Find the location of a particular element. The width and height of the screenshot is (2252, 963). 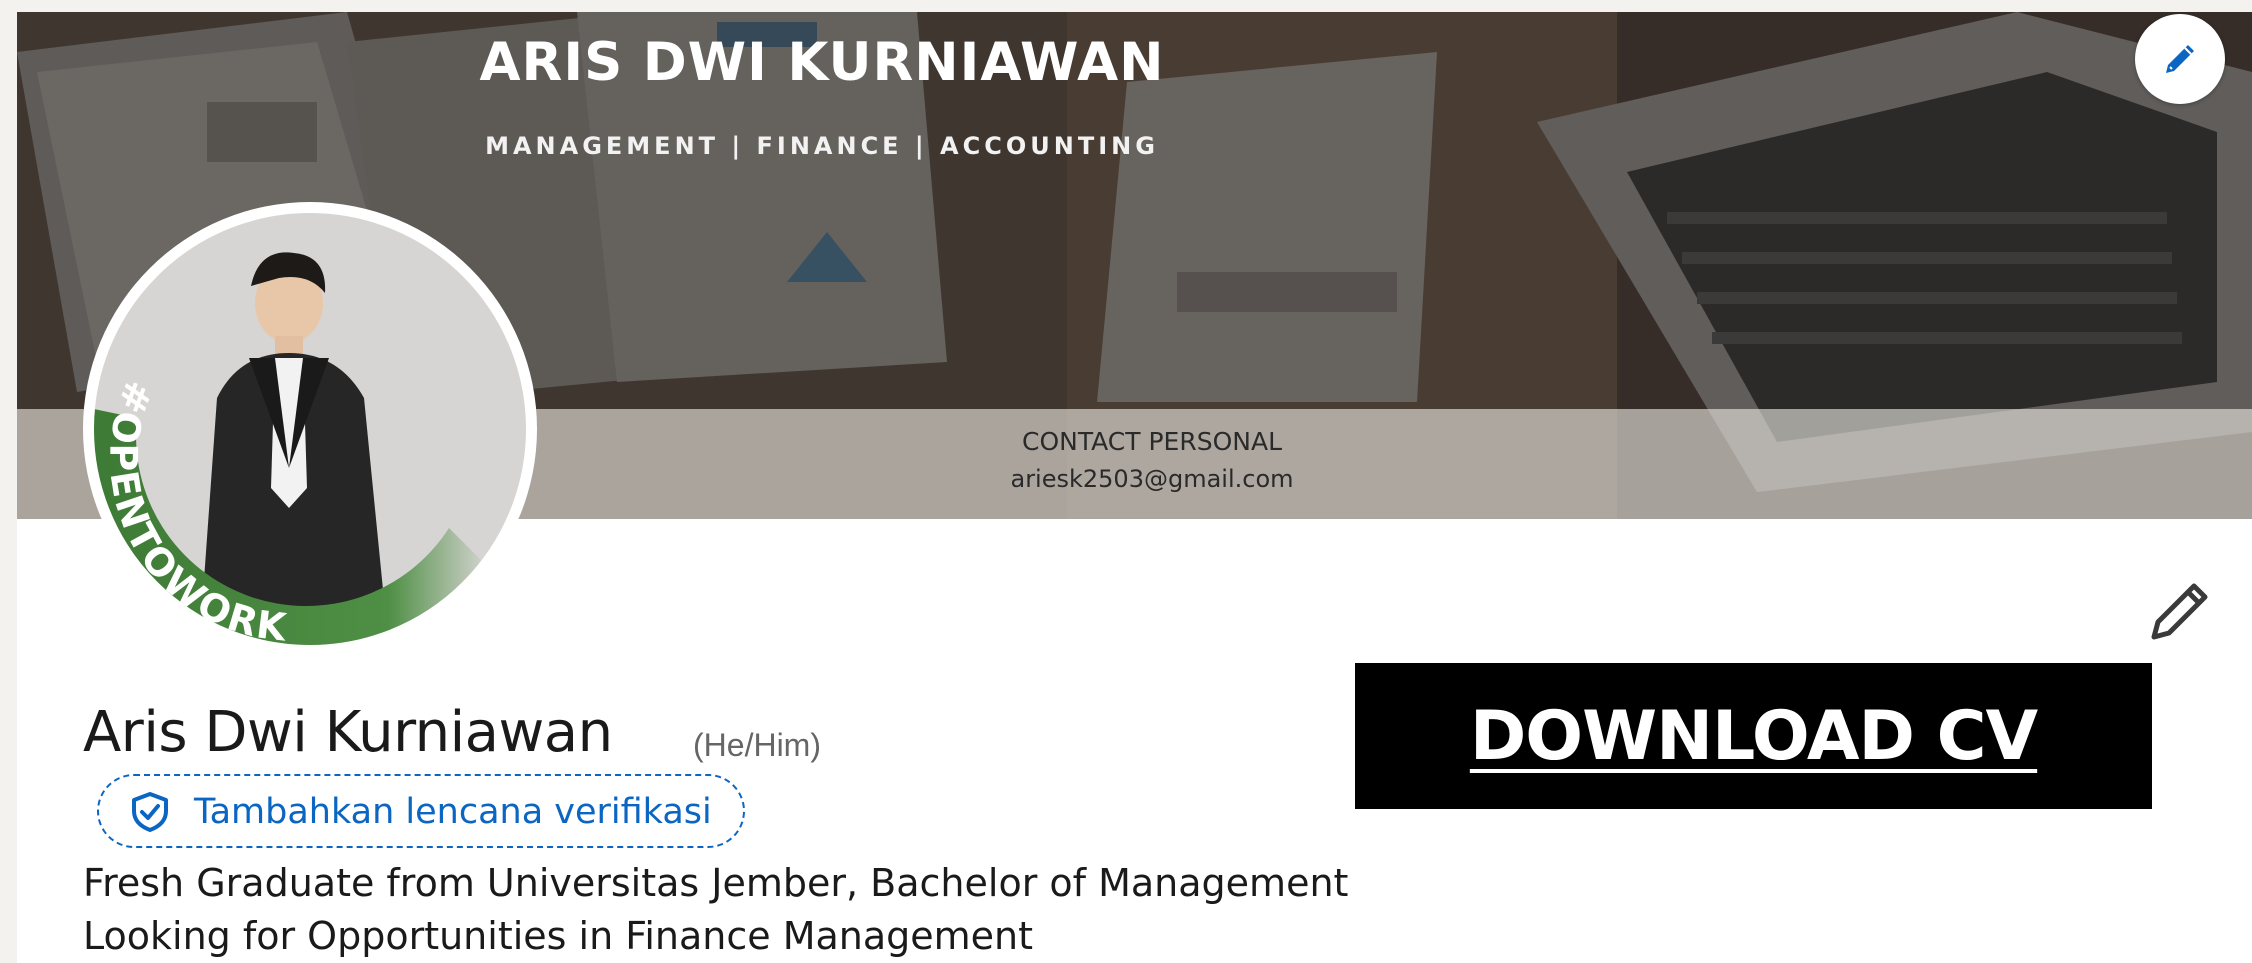

profile-photo: #OPENTOWORK is located at coordinates (310, 429).